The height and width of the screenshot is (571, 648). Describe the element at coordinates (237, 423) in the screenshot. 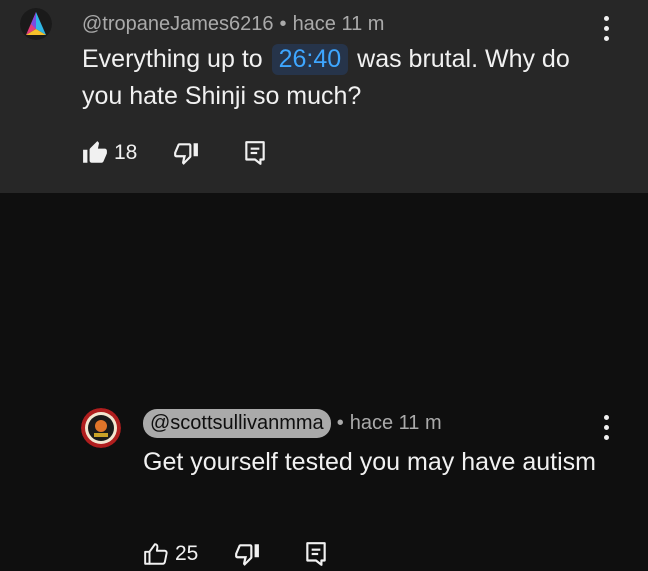

I see `author-handle-pill: @scottsullivanmma` at that location.